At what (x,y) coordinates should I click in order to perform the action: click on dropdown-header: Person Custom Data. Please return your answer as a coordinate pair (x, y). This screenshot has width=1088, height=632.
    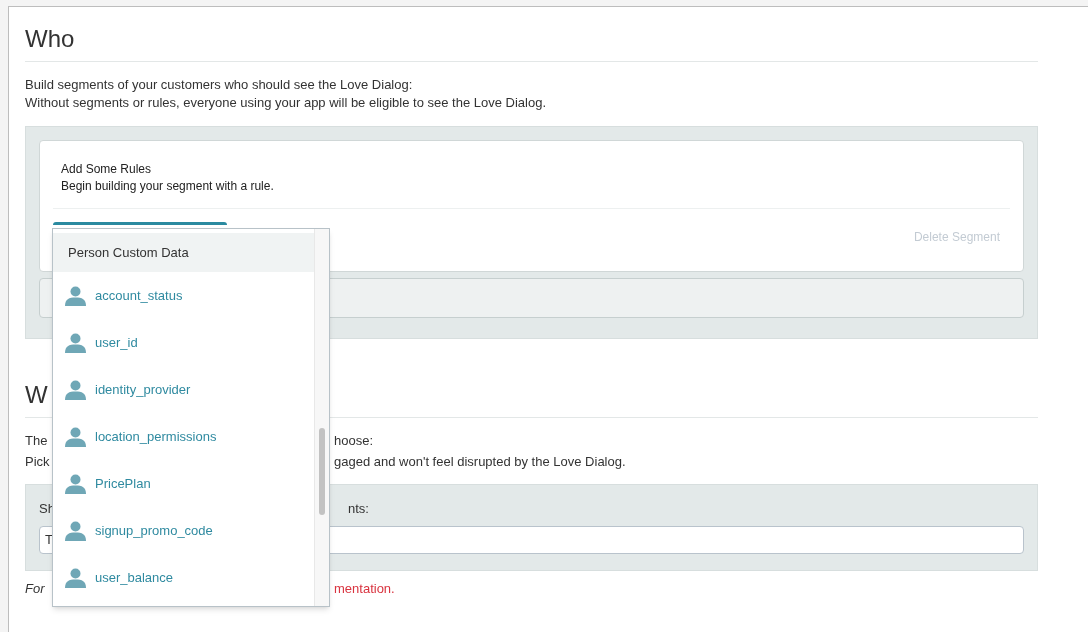
    Looking at the image, I should click on (183, 252).